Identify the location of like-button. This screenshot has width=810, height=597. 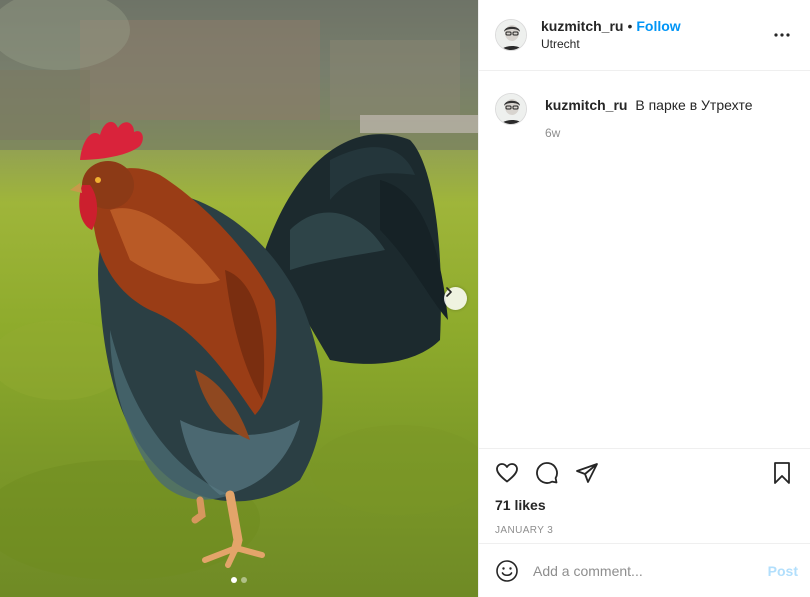
(507, 473).